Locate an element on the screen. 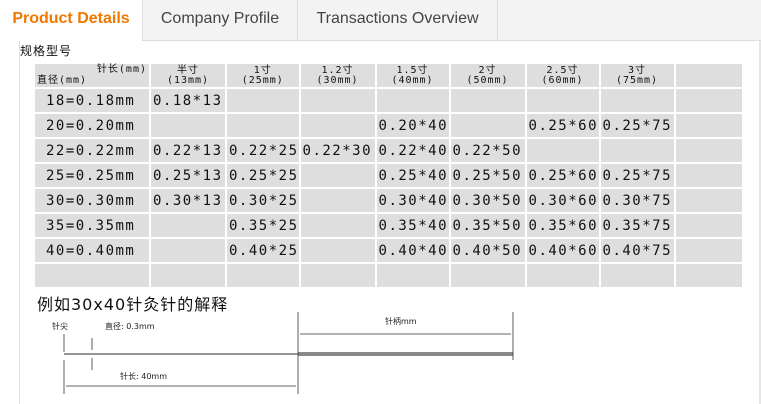 The height and width of the screenshot is (404, 761). table-cell: 0.30*60 is located at coordinates (562, 200).